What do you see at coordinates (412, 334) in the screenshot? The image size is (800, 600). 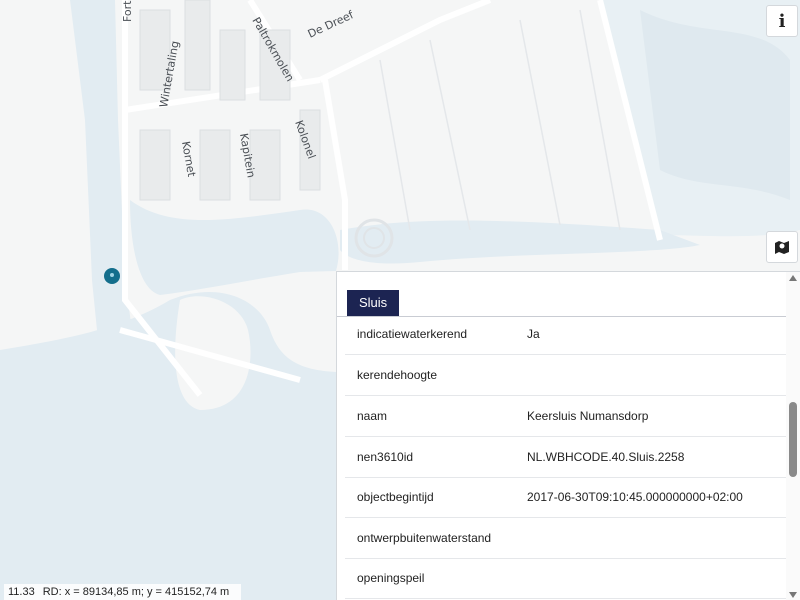 I see `attribute-key: indicatiewaterkerend` at bounding box center [412, 334].